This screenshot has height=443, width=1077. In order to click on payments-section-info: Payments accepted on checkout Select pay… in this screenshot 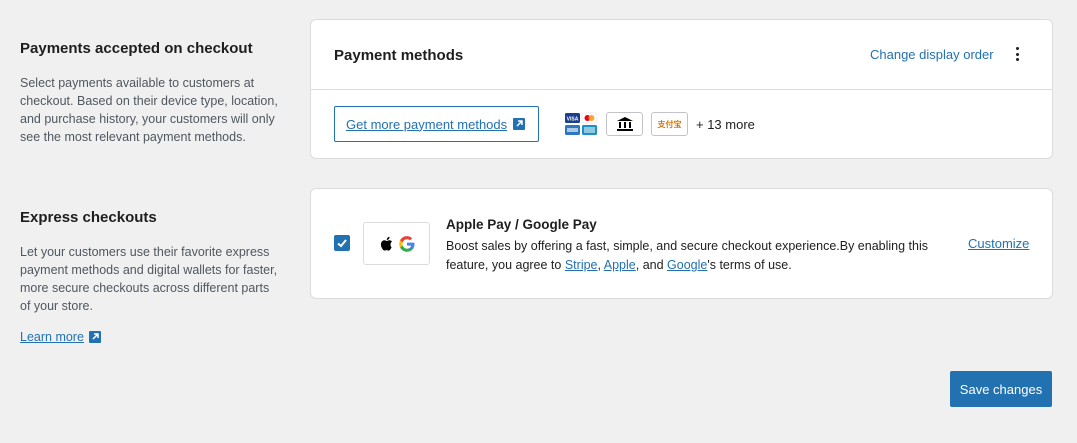, I will do `click(151, 93)`.